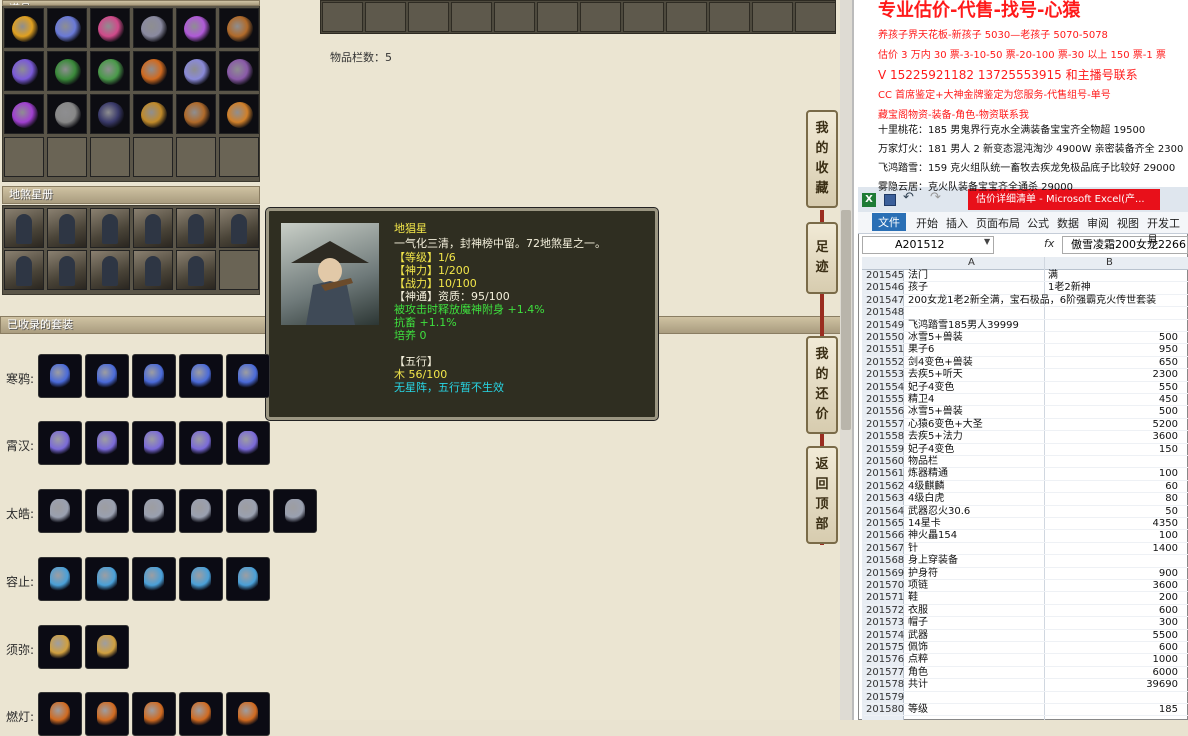  What do you see at coordinates (1165, 586) in the screenshot?
I see `cell-b: 3600` at bounding box center [1165, 586].